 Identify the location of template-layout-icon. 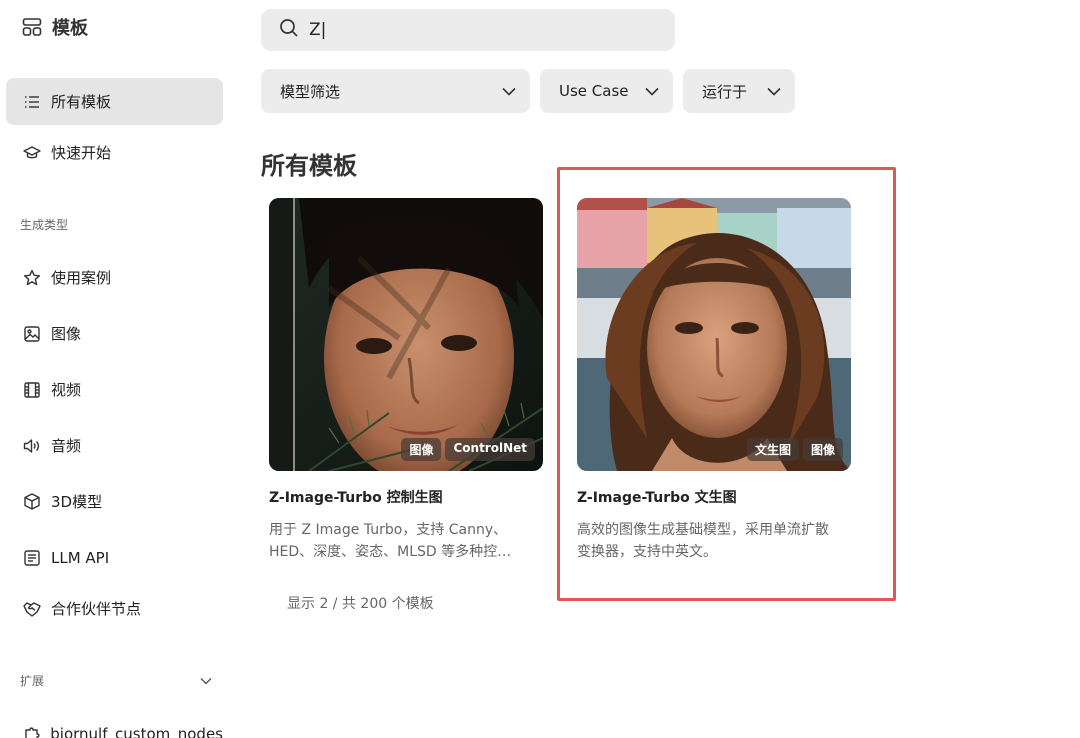
(32, 27).